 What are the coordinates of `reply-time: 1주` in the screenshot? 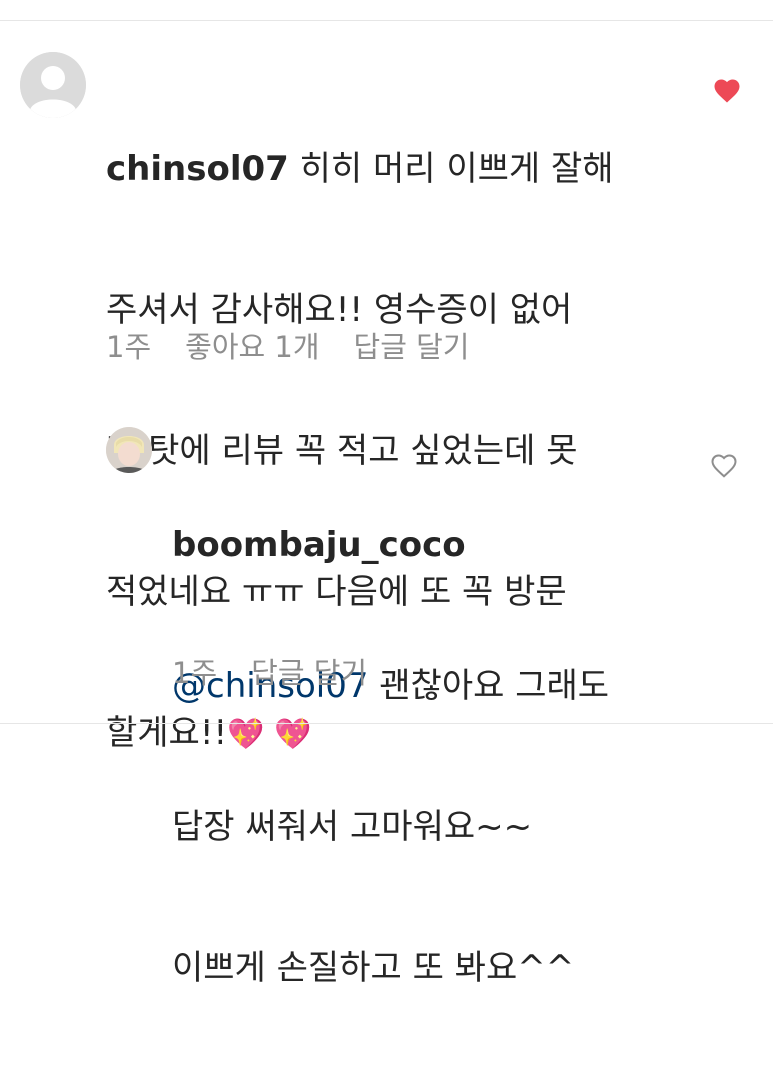 It's located at (195, 673).